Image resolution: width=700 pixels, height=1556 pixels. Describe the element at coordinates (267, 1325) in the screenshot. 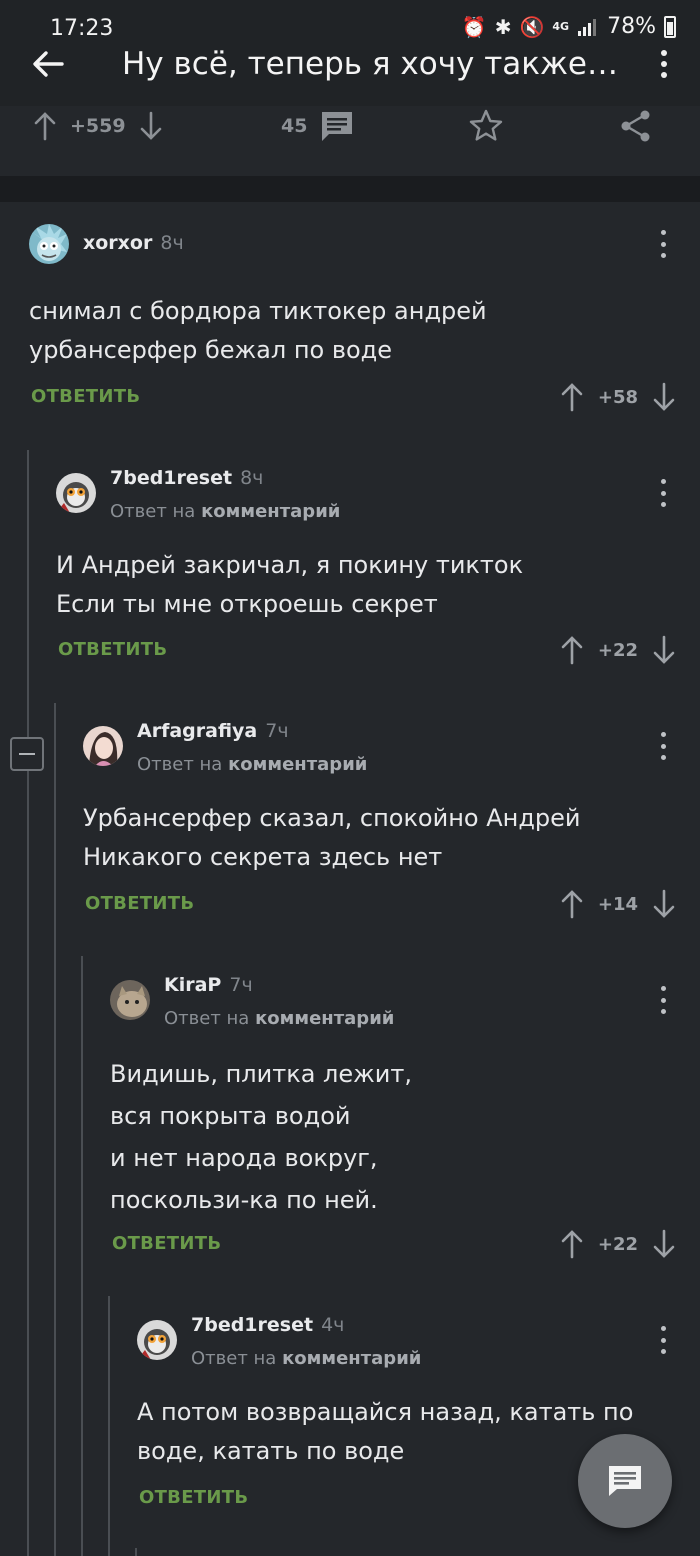

I see `comment-author: 7bed1reset 4ч` at that location.